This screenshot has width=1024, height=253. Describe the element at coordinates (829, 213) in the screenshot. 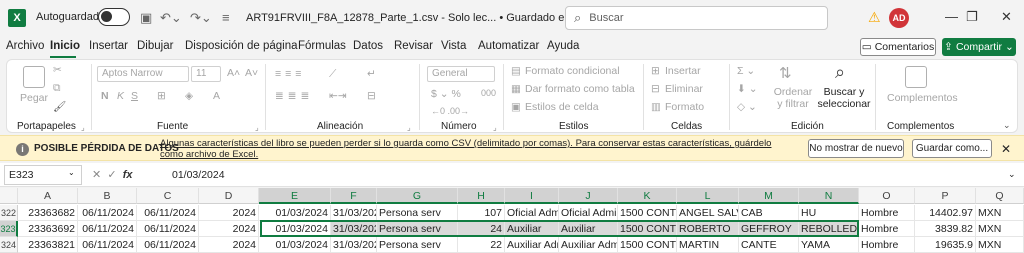

I see `table-cell: HU` at that location.